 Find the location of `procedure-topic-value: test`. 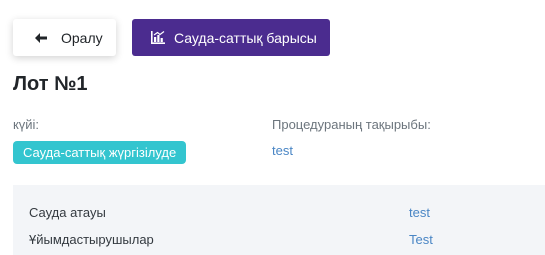

procedure-topic-value: test is located at coordinates (282, 150).